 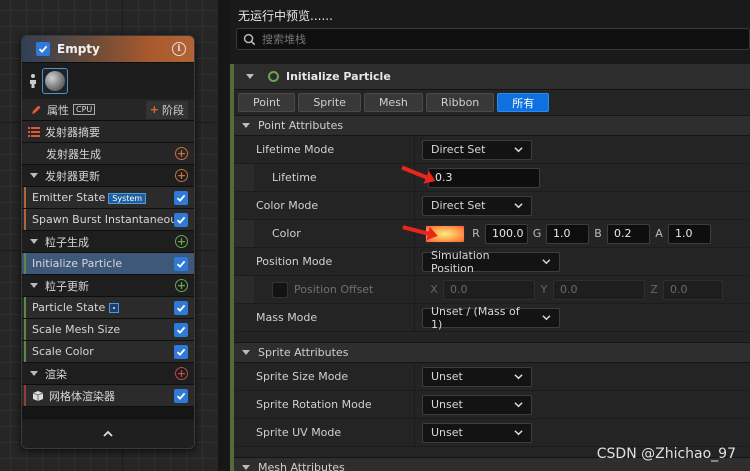 I want to click on module-row: 网格体渲染器, so click(x=108, y=396).